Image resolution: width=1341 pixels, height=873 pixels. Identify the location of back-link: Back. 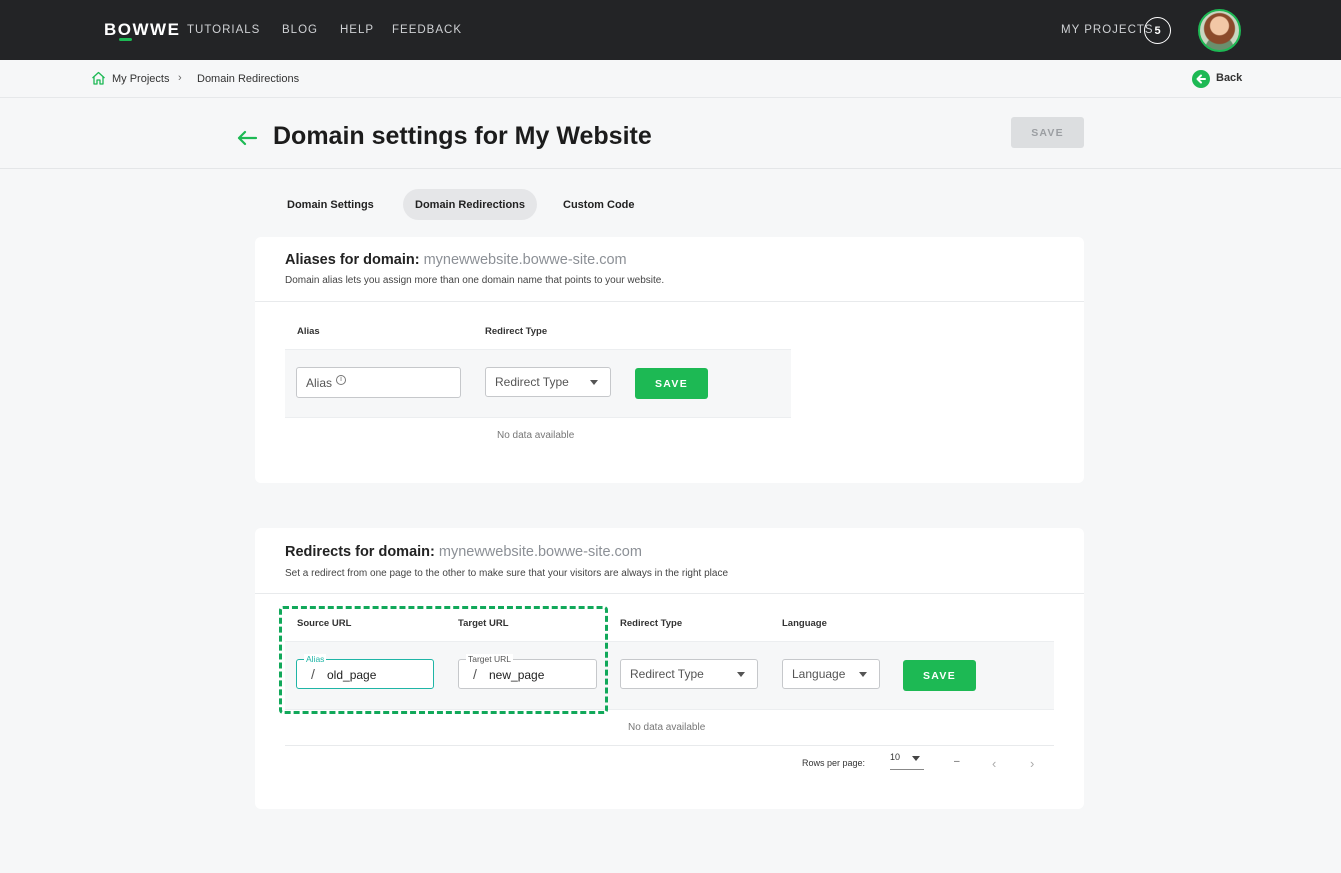
(1229, 78).